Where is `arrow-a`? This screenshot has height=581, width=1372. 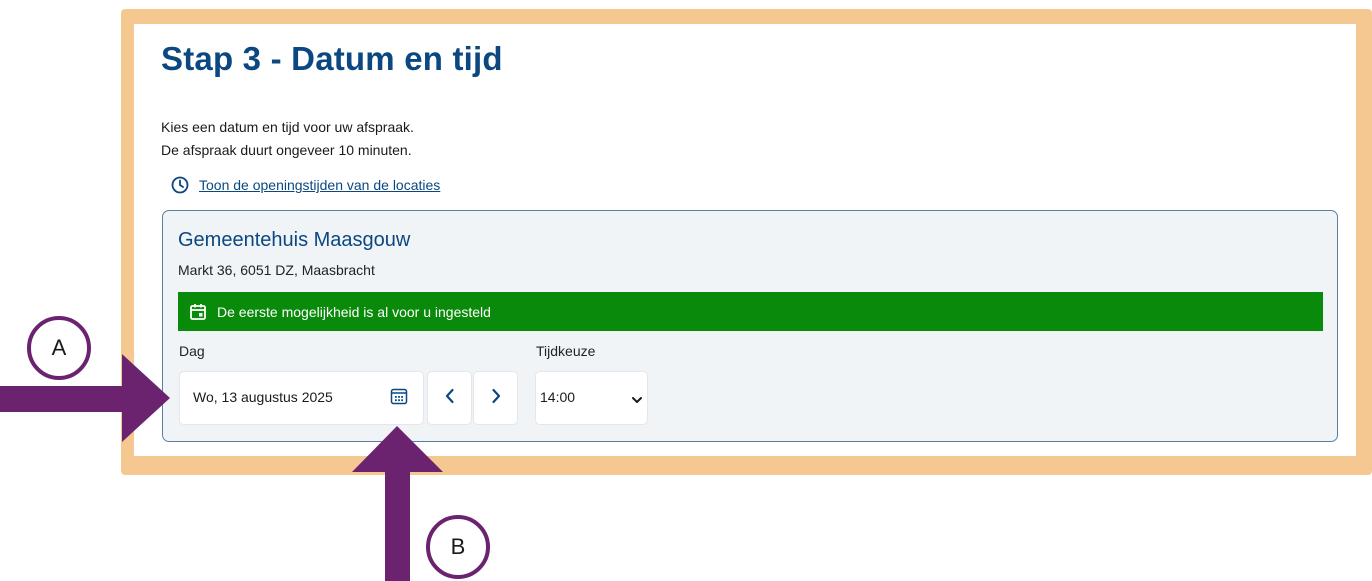 arrow-a is located at coordinates (85, 398).